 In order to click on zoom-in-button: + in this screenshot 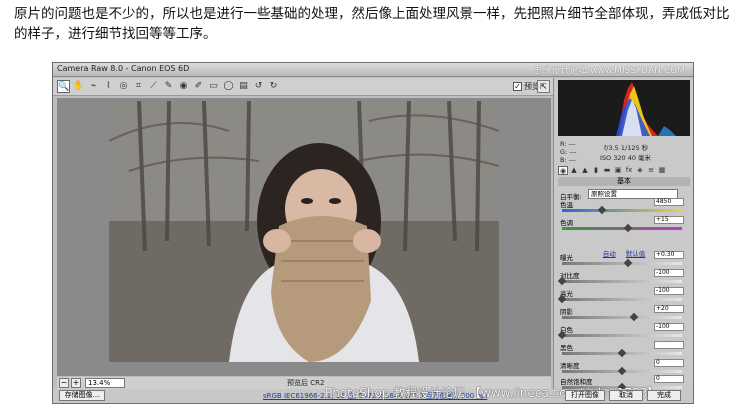, I will do `click(76, 383)`.